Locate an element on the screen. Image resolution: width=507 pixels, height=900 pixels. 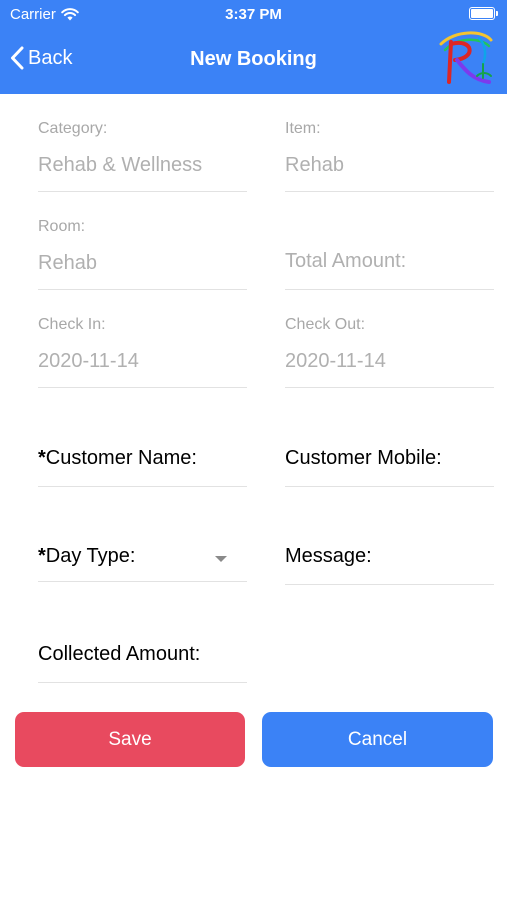
check-out-value: 2020-11-14 is located at coordinates (335, 361).